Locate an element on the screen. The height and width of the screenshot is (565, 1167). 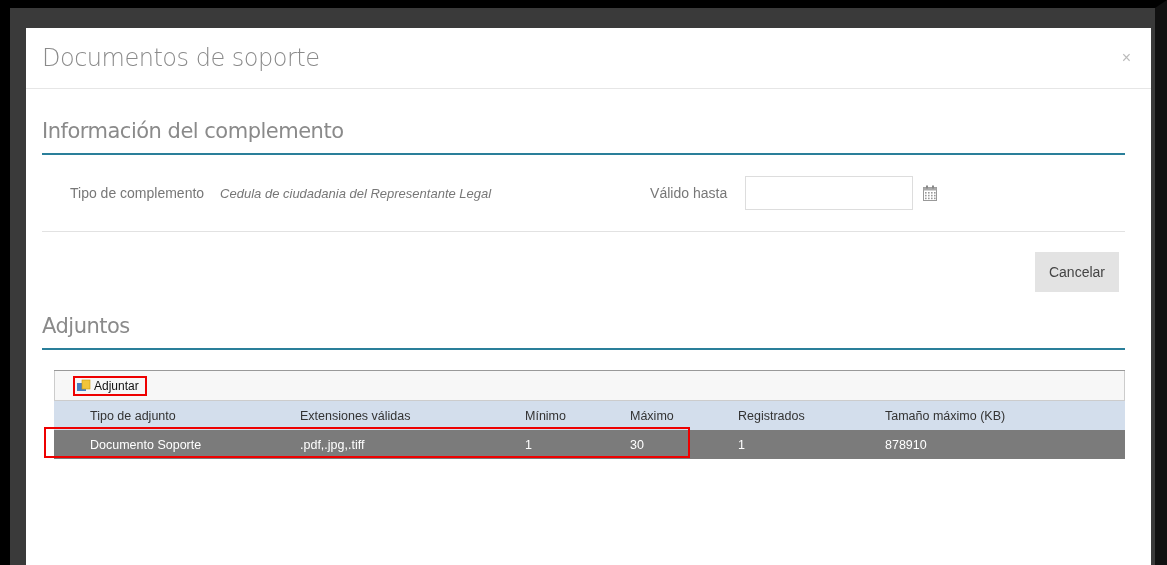
table-cell: 878910 is located at coordinates (906, 444).